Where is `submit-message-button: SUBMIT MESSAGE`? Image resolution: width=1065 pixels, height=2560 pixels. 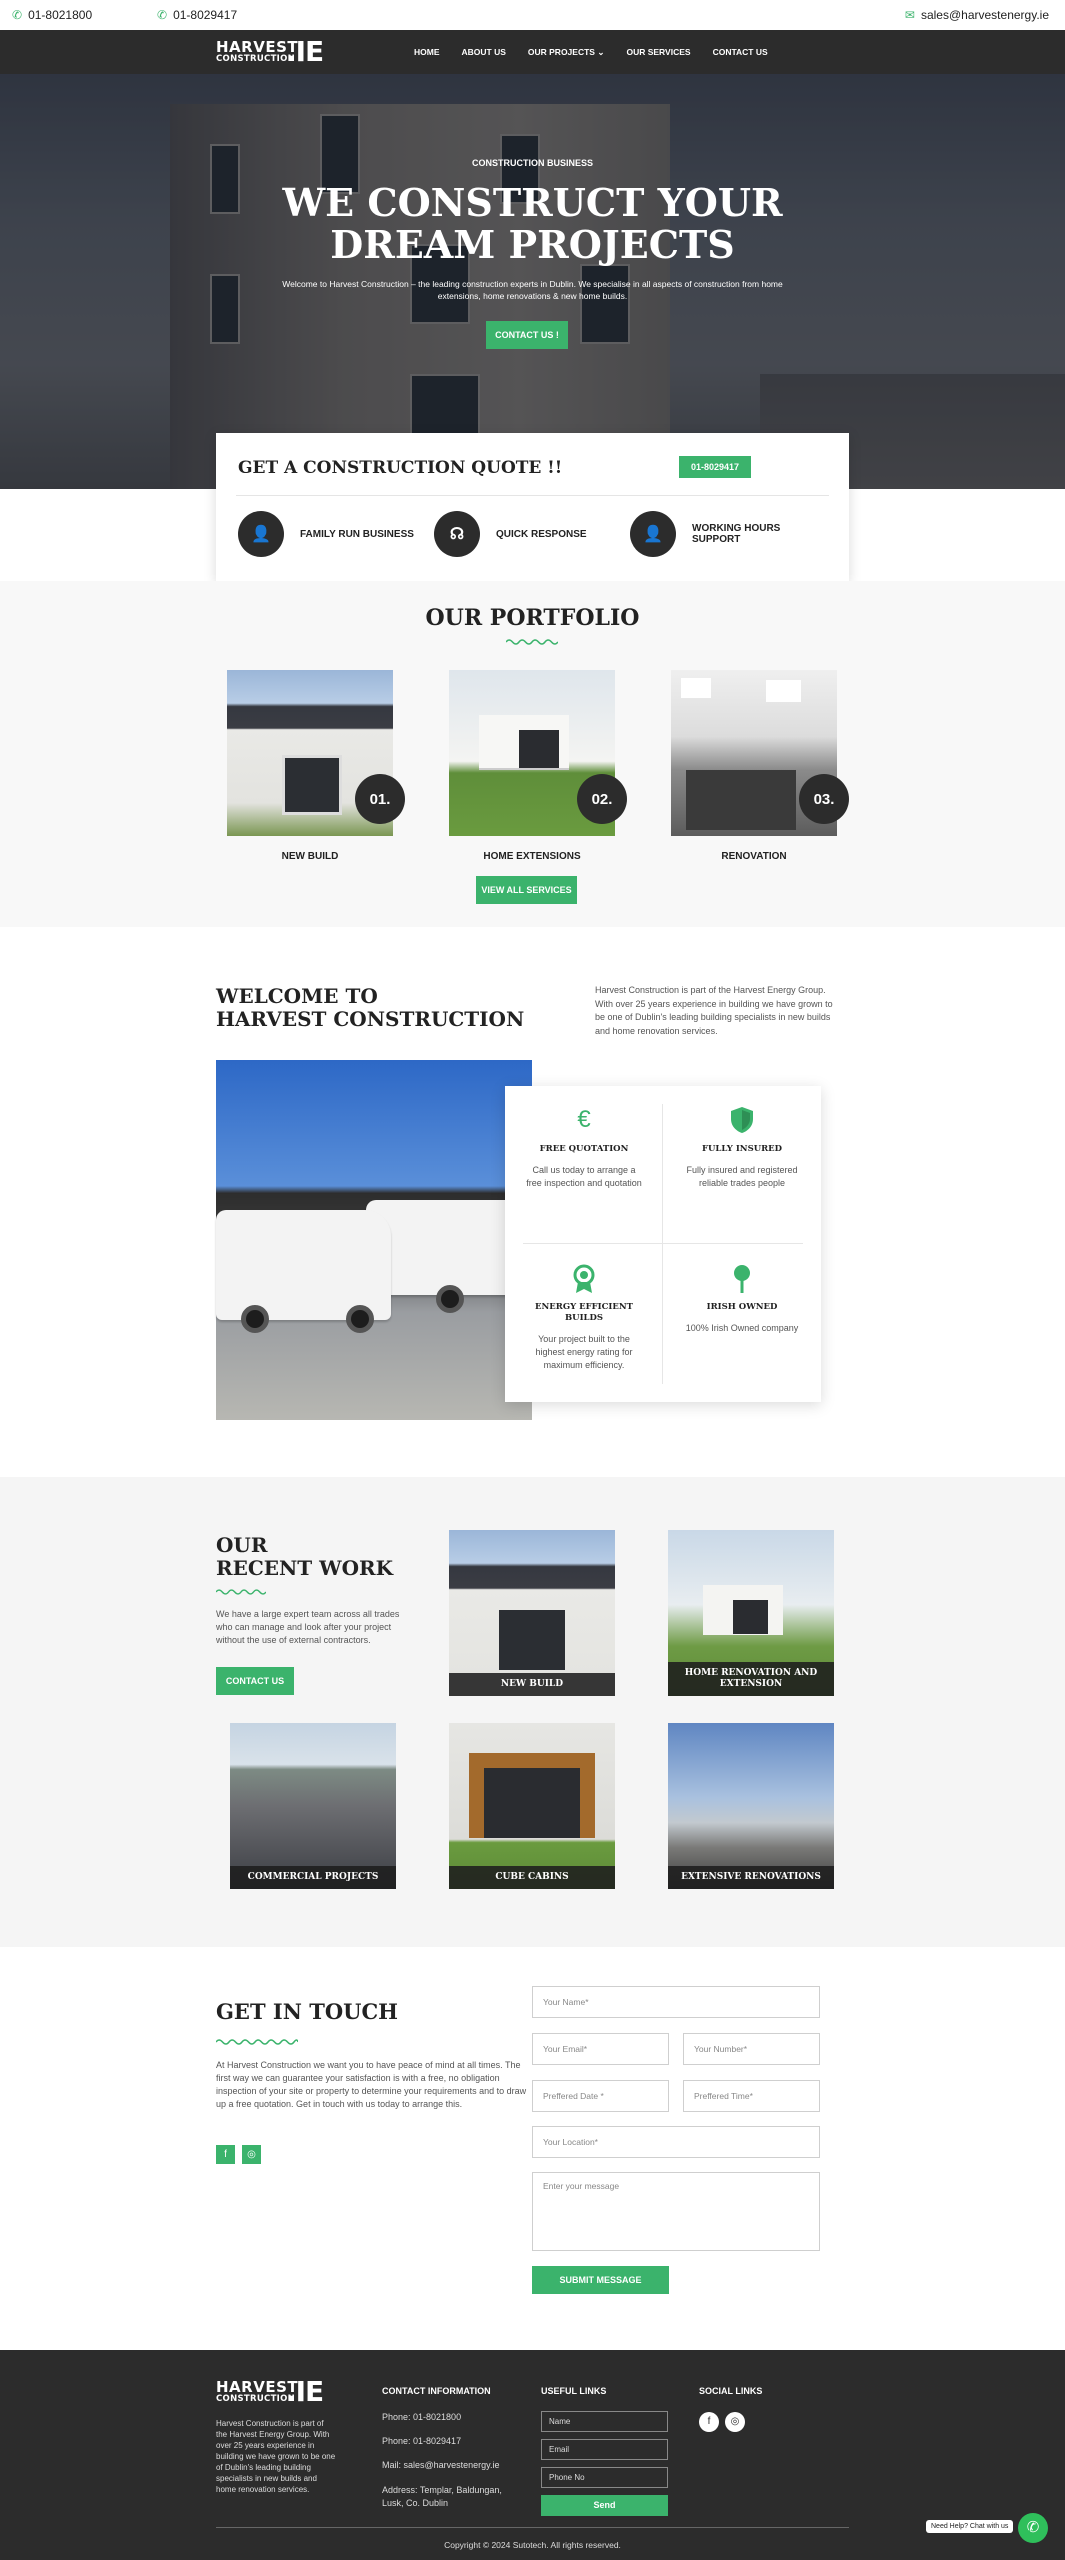
submit-message-button: SUBMIT MESSAGE is located at coordinates (600, 2280).